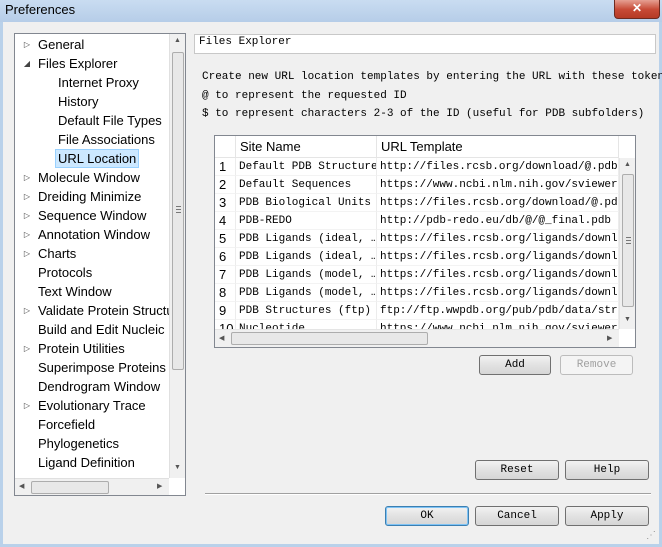 The height and width of the screenshot is (547, 662). What do you see at coordinates (225, 293) in the screenshot?
I see `row-number-cell: 8` at bounding box center [225, 293].